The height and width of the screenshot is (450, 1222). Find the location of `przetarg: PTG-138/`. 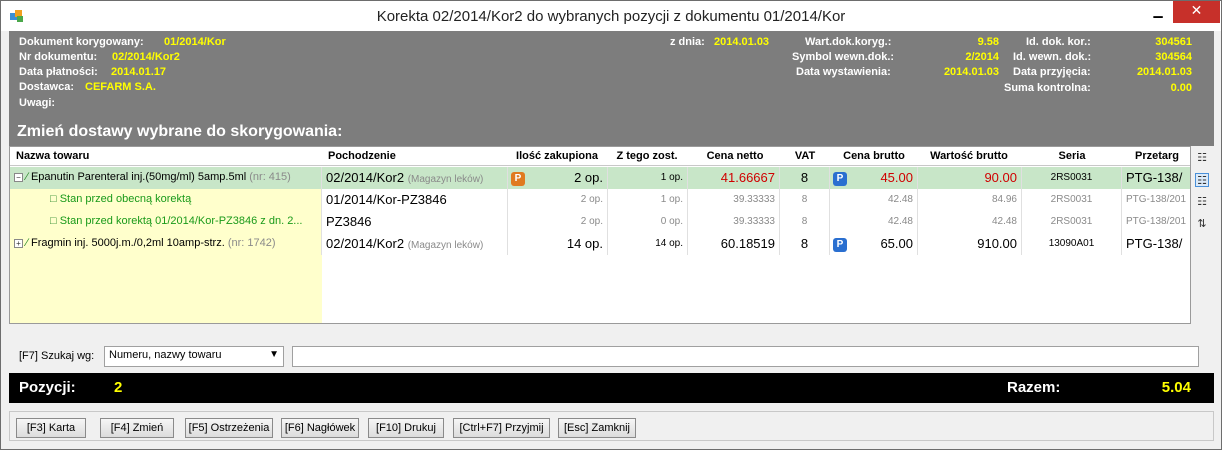

przetarg: PTG-138/ is located at coordinates (1156, 244).